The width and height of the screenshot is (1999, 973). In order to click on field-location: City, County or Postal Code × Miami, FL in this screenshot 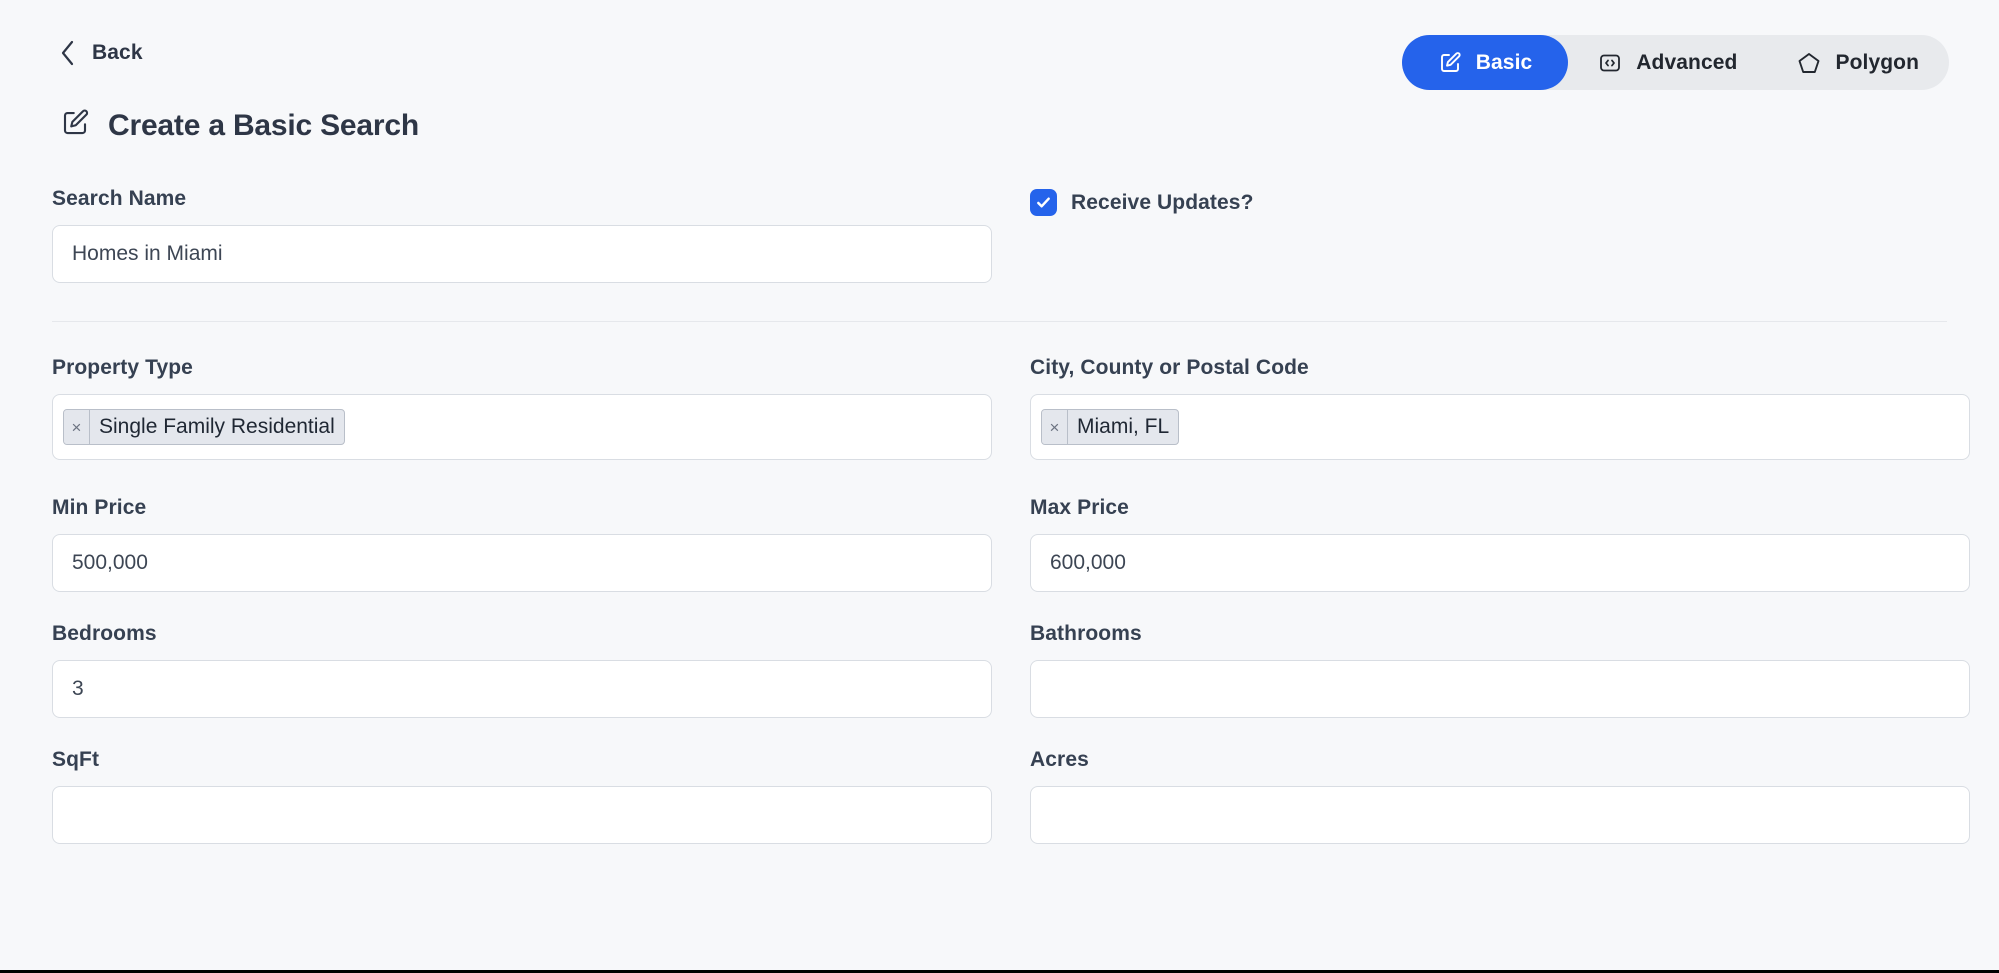, I will do `click(1500, 408)`.